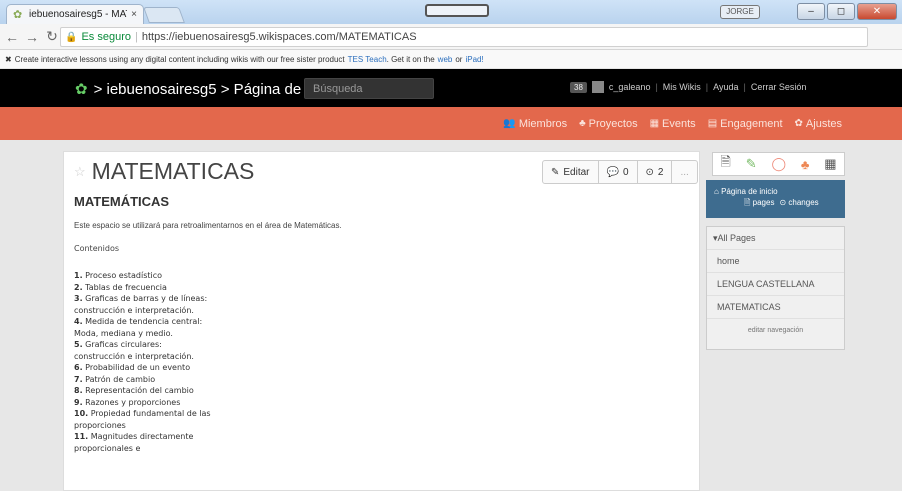 Image resolution: width=902 pixels, height=491 pixels. Describe the element at coordinates (126, 287) in the screenshot. I see `list-item-text: Tablas de frecuencia` at that location.